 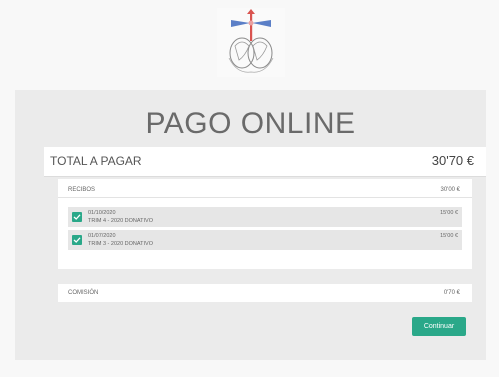 What do you see at coordinates (439, 326) in the screenshot?
I see `continue-button: Continuar` at bounding box center [439, 326].